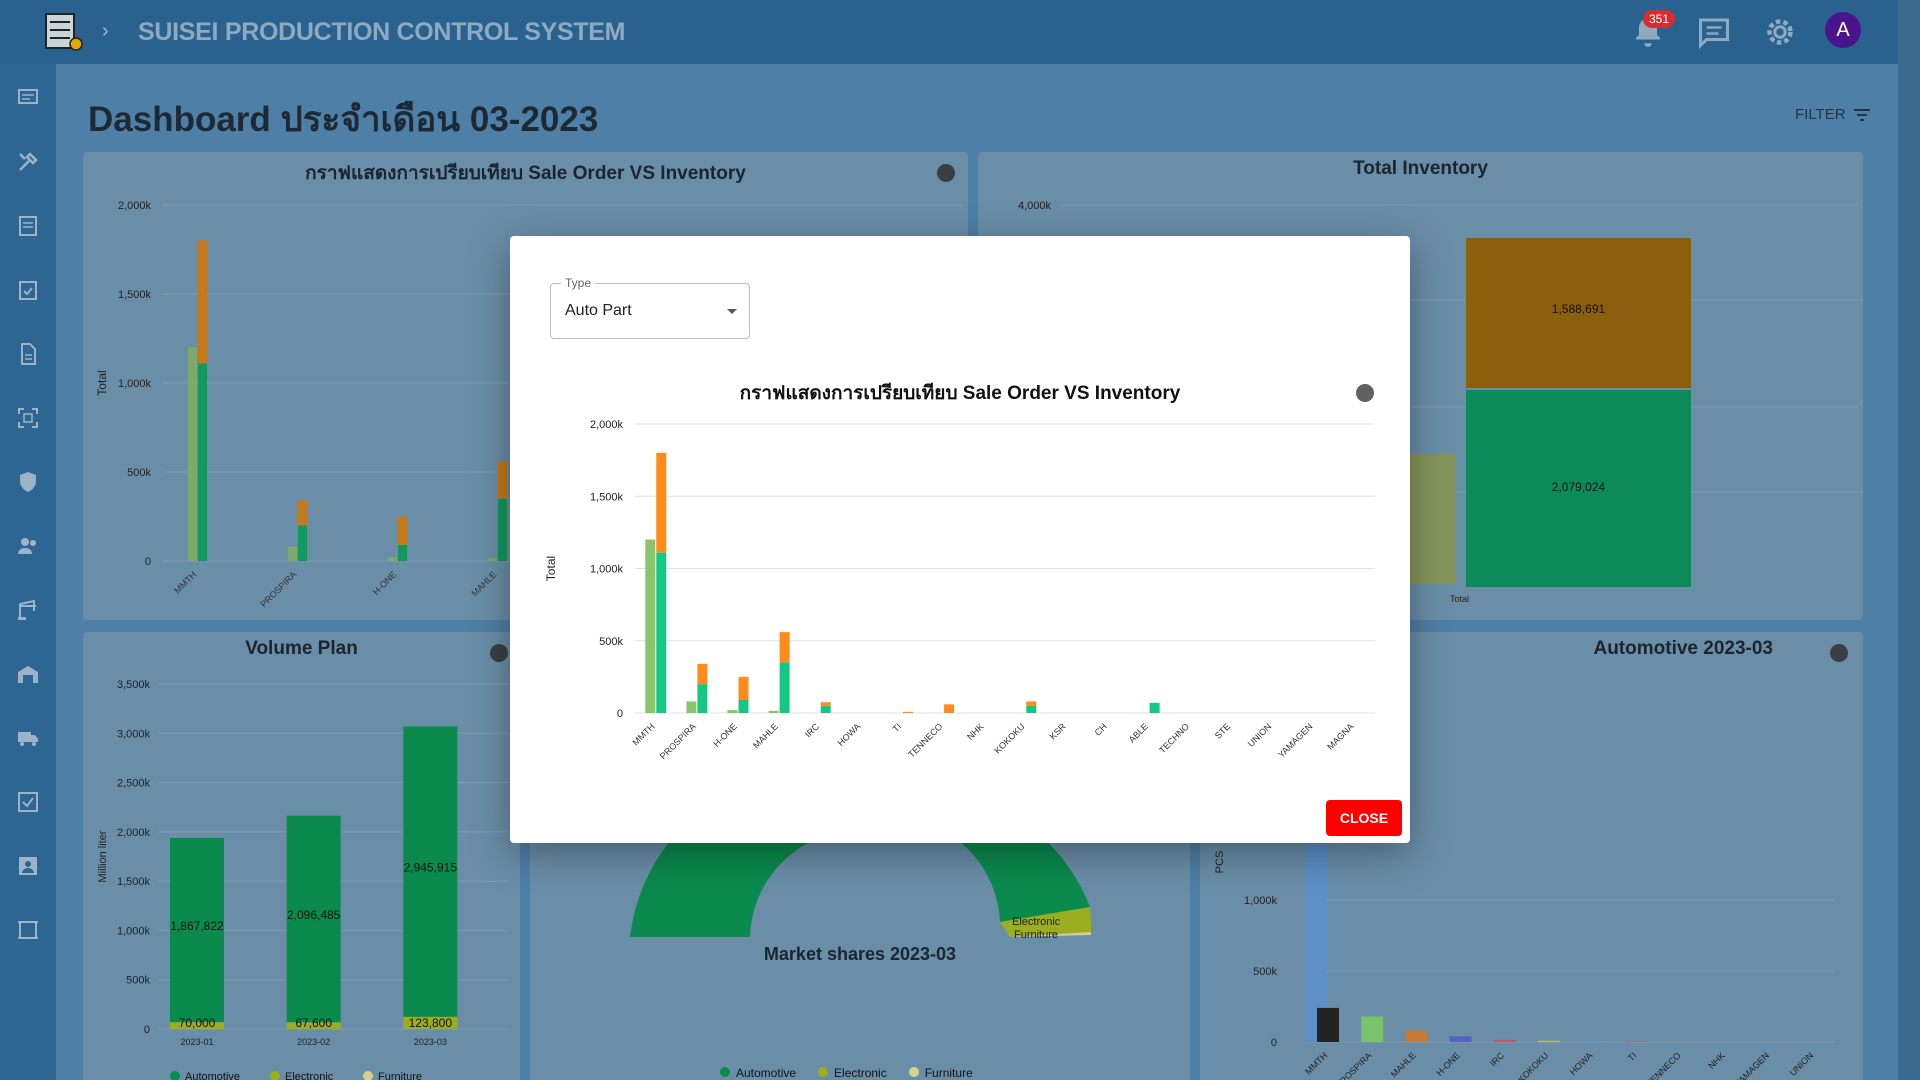 The image size is (1920, 1080). I want to click on x-tick-label: PROSPIRA, so click(678, 741).